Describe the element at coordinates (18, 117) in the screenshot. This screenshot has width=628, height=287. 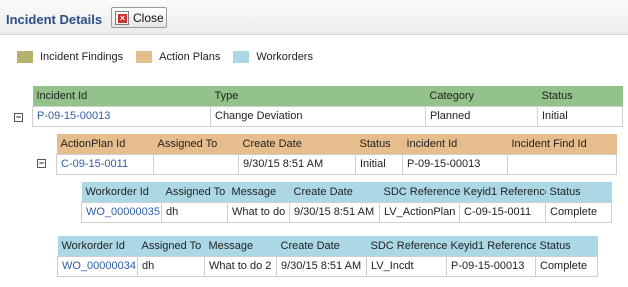
I see `collapse-incident-toggle: −` at that location.